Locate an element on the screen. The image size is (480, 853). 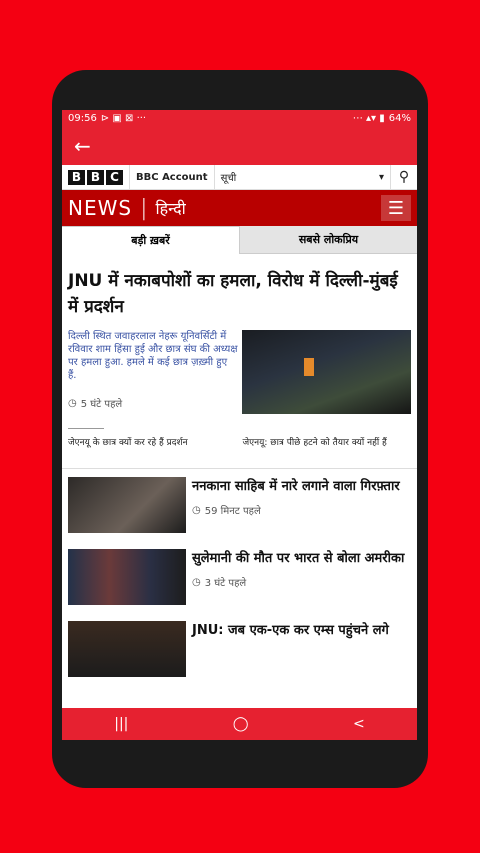
recent-apps-icon: ||| is located at coordinates (121, 724).